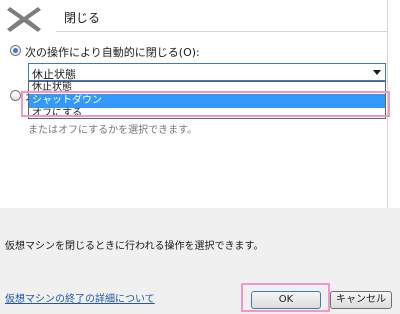 The image size is (400, 314). Describe the element at coordinates (221, 31) in the screenshot. I see `title-divider` at that location.